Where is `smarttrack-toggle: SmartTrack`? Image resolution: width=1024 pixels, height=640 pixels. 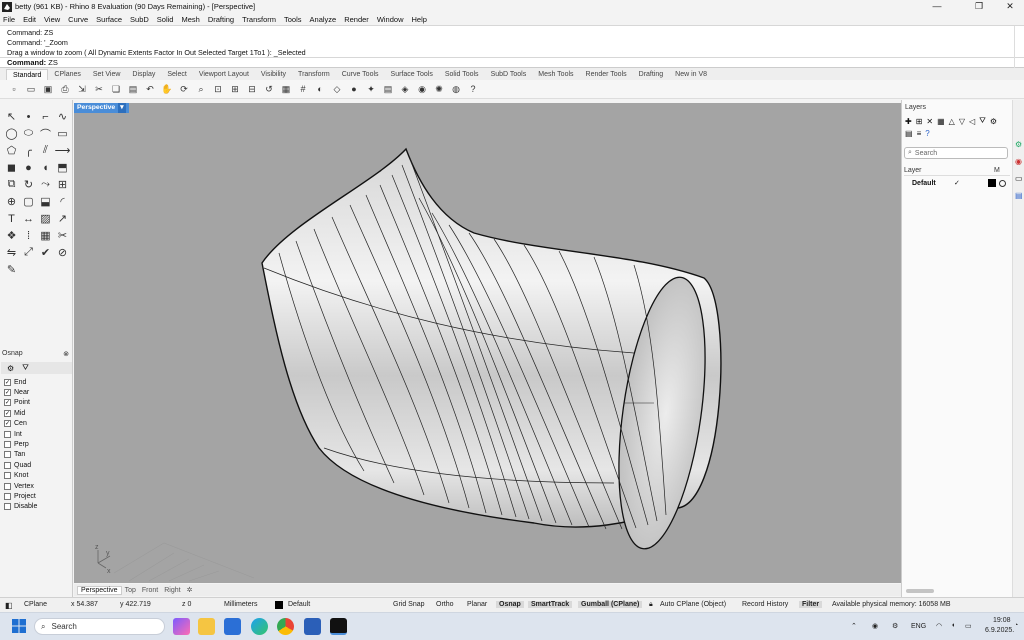 smarttrack-toggle: SmartTrack is located at coordinates (550, 604).